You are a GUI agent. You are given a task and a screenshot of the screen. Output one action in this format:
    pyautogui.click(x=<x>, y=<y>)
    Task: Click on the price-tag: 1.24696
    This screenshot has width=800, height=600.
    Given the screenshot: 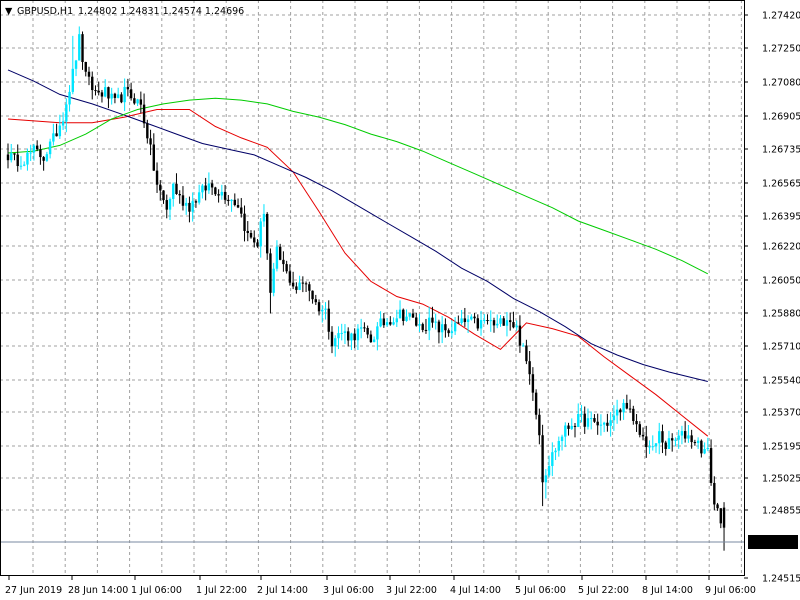 What is the action you would take?
    pyautogui.click(x=773, y=542)
    